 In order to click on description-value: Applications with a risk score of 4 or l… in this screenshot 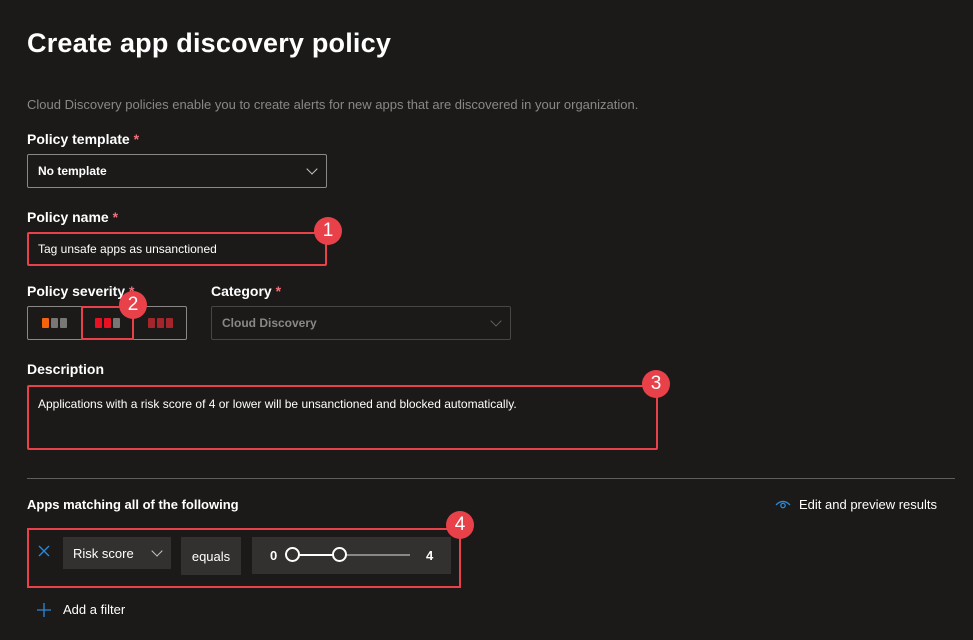, I will do `click(277, 404)`.